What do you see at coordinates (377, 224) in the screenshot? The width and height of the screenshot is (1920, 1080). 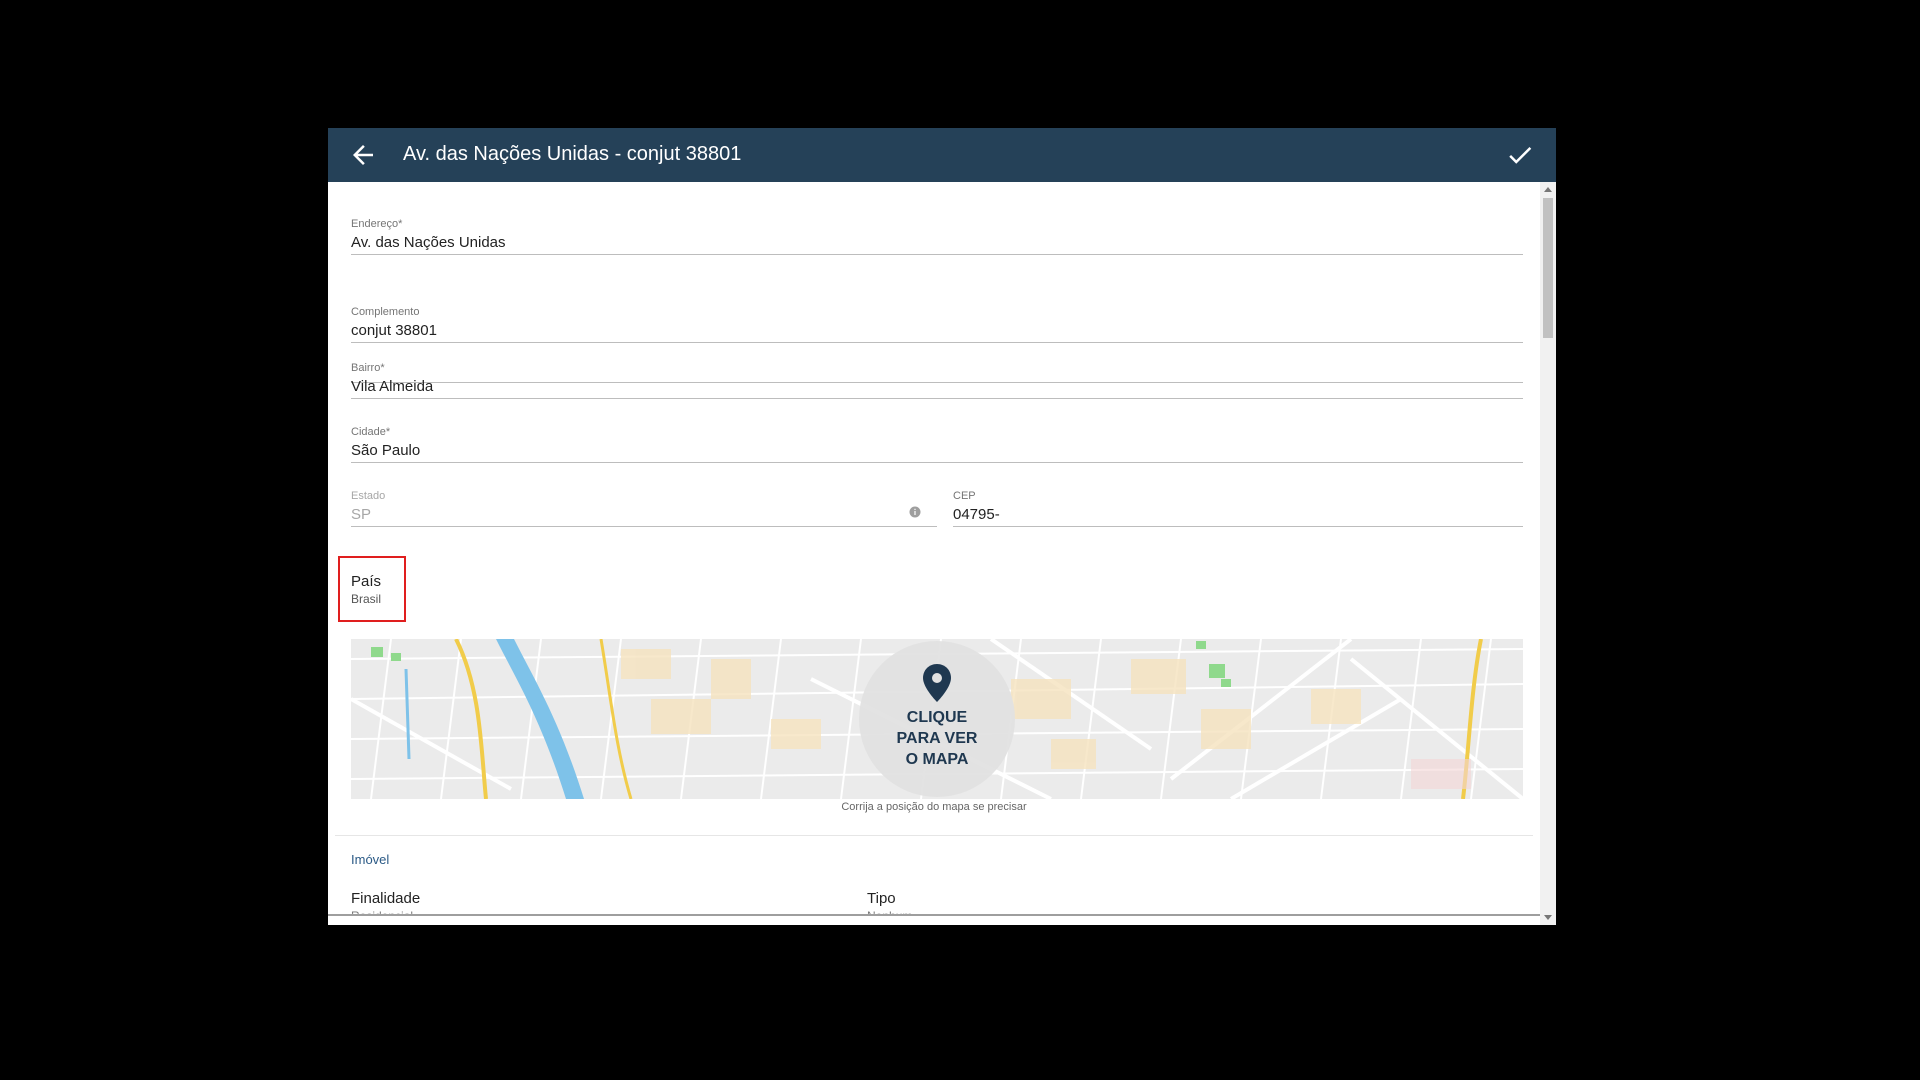 I see `endereco-label: Endereço*` at bounding box center [377, 224].